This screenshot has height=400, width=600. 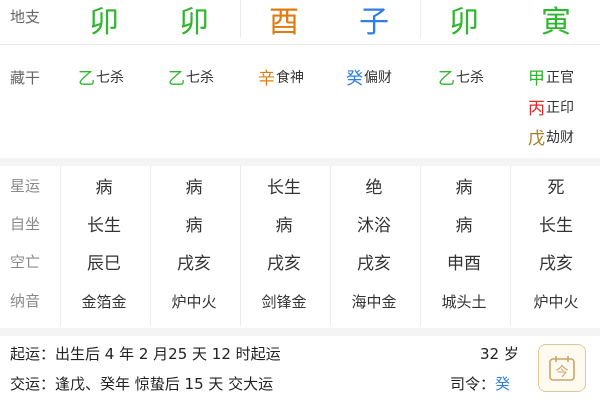 I want to click on grid-cell: 死, so click(x=556, y=188).